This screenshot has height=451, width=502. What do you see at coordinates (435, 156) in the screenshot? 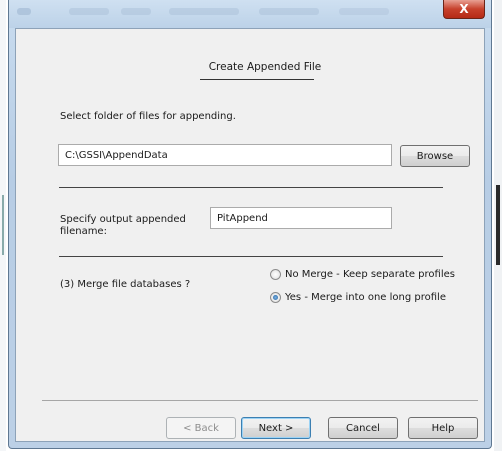
I see `browse-button: Browse` at bounding box center [435, 156].